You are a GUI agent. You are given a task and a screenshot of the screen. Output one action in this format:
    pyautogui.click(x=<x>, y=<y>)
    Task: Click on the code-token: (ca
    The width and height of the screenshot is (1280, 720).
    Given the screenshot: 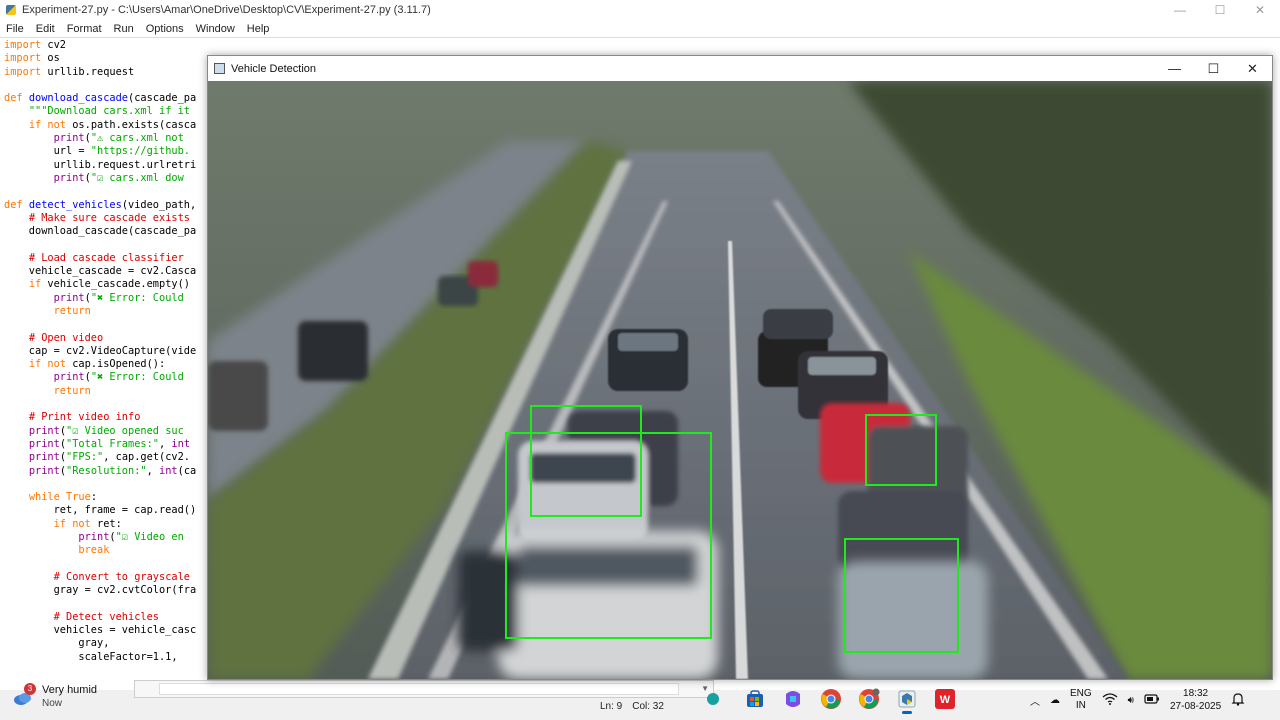 What is the action you would take?
    pyautogui.click(x=187, y=470)
    